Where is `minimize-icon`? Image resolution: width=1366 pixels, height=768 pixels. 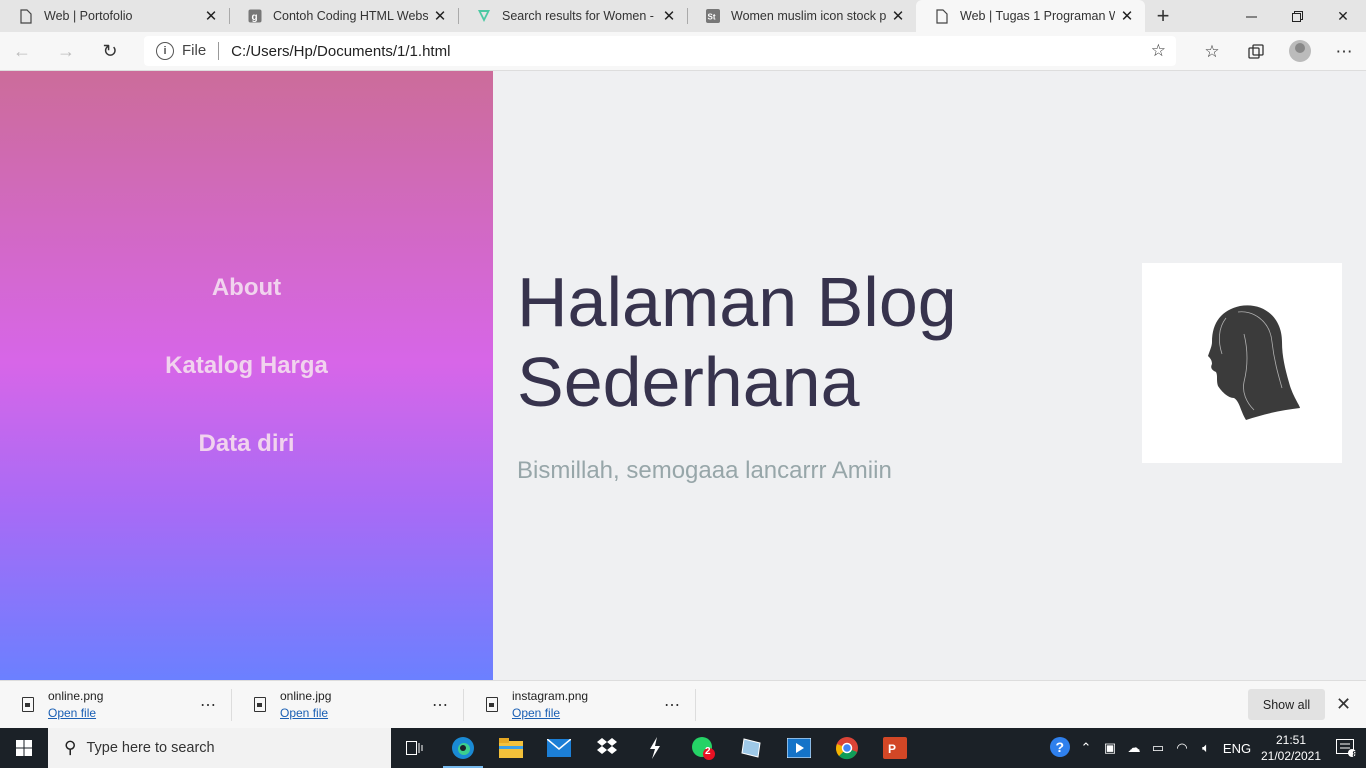 minimize-icon is located at coordinates (1251, 16).